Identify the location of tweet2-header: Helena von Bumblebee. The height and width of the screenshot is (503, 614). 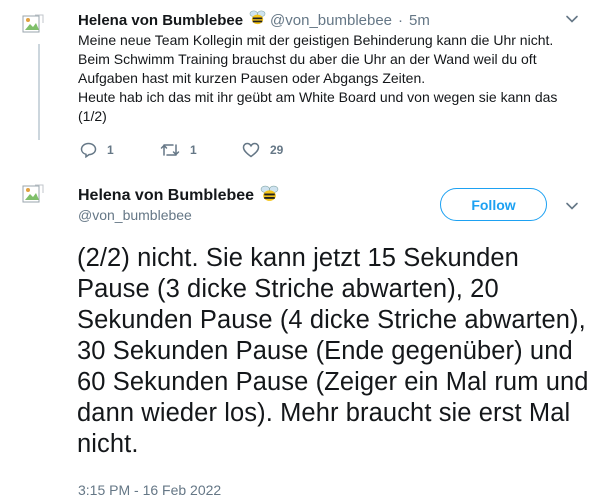
(178, 196).